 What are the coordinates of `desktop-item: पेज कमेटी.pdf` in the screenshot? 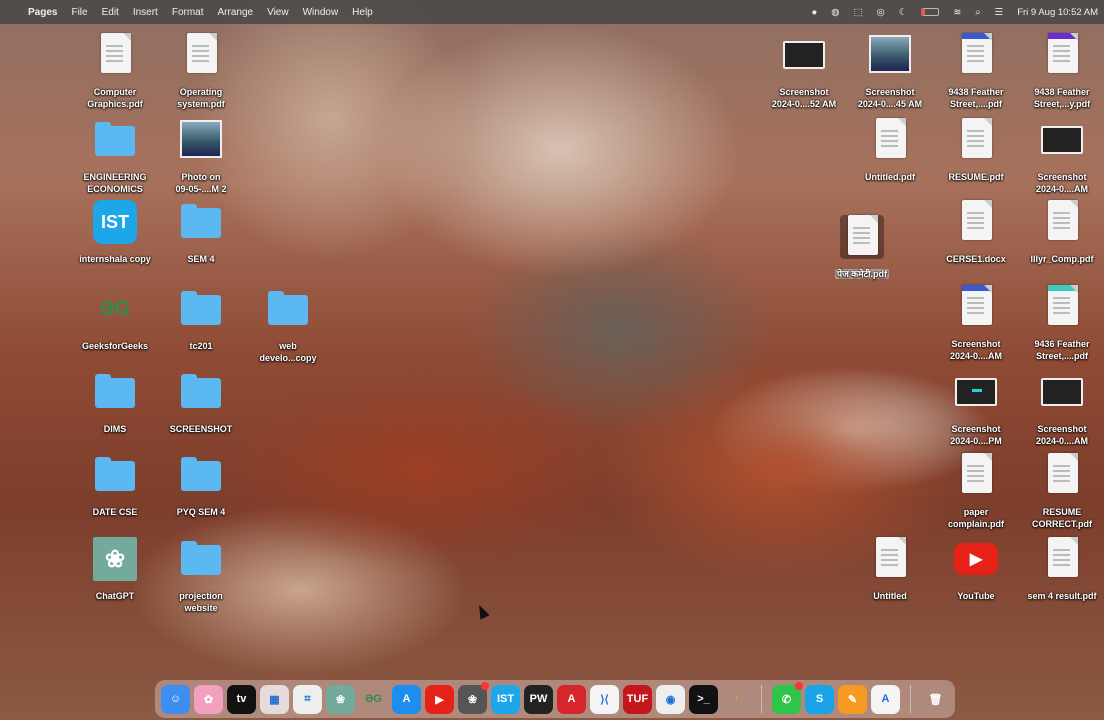 It's located at (862, 247).